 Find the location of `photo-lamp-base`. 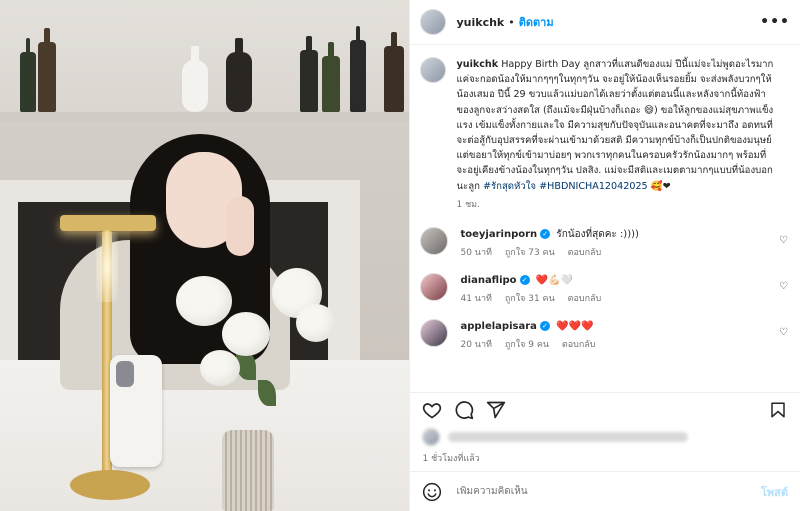

photo-lamp-base is located at coordinates (110, 485).